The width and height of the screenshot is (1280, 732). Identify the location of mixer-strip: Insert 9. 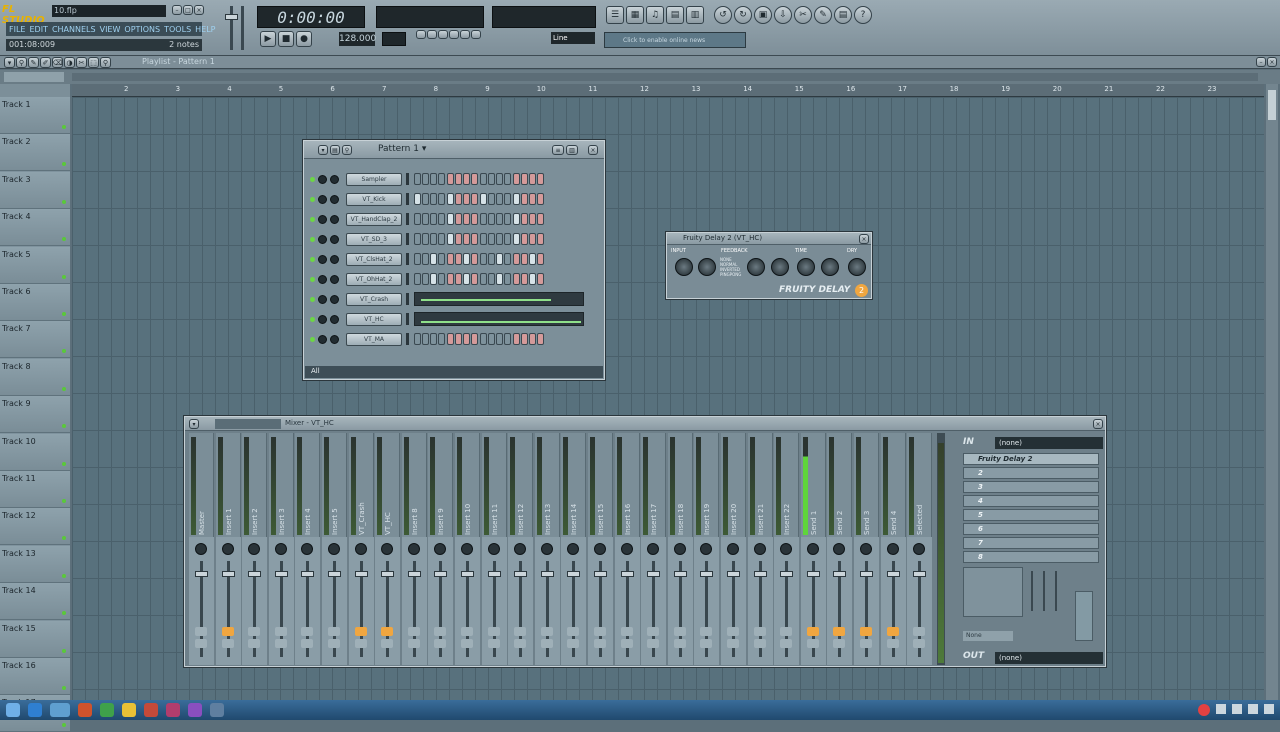
(441, 549).